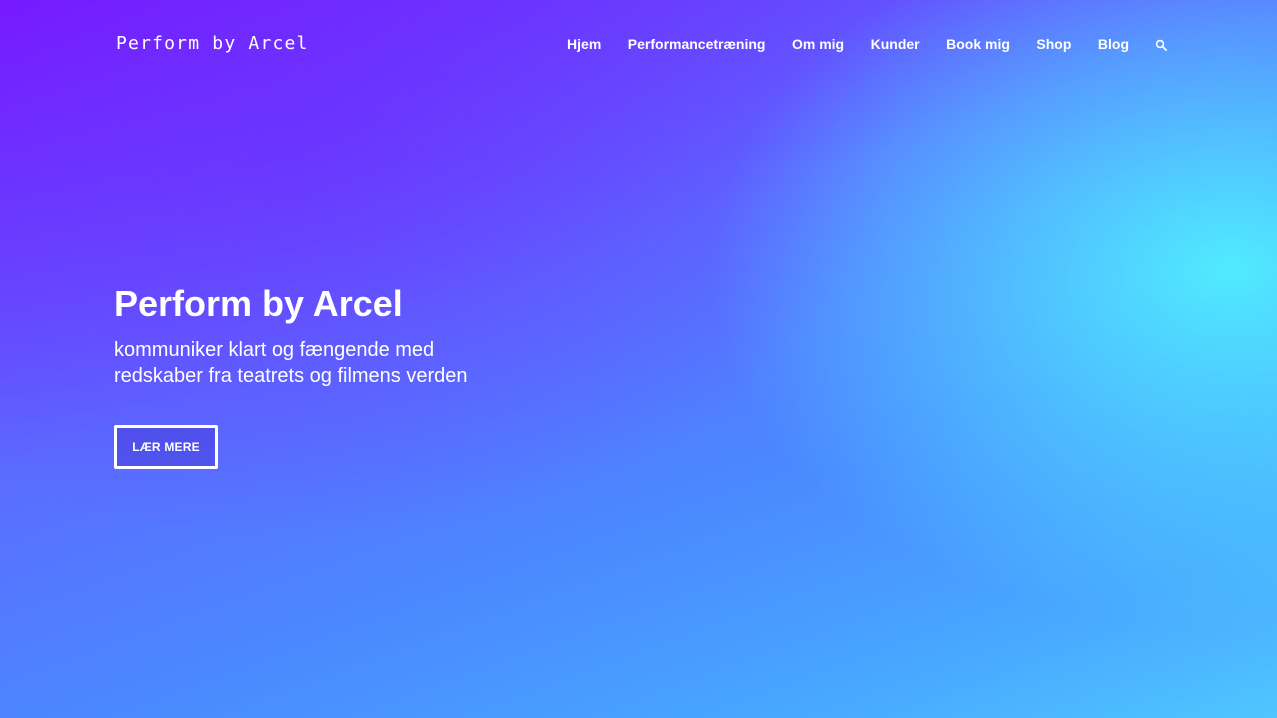 This screenshot has height=718, width=1277. What do you see at coordinates (258, 303) in the screenshot?
I see `hero-title: Perform by Arcel` at bounding box center [258, 303].